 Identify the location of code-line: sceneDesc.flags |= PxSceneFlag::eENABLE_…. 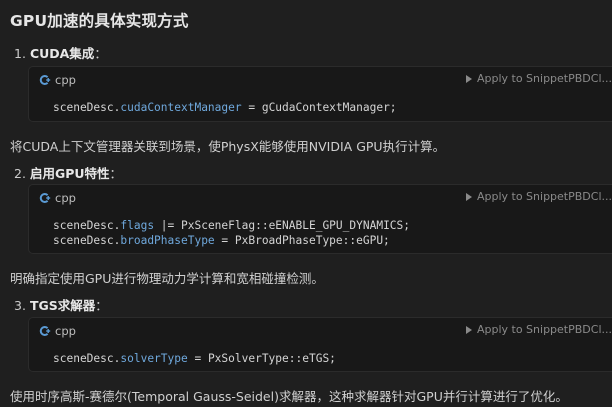
(332, 225).